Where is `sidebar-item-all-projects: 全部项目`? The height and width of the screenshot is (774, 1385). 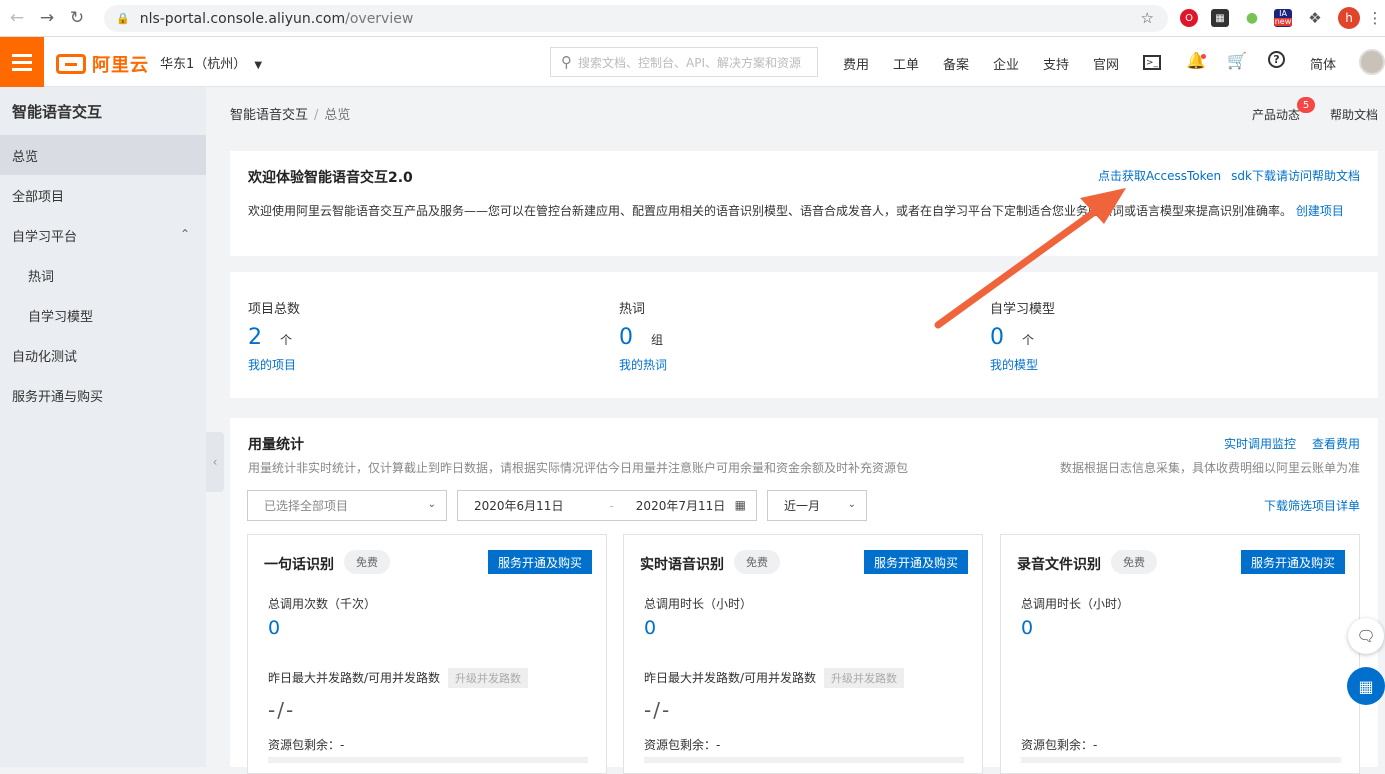 sidebar-item-all-projects: 全部项目 is located at coordinates (103, 195).